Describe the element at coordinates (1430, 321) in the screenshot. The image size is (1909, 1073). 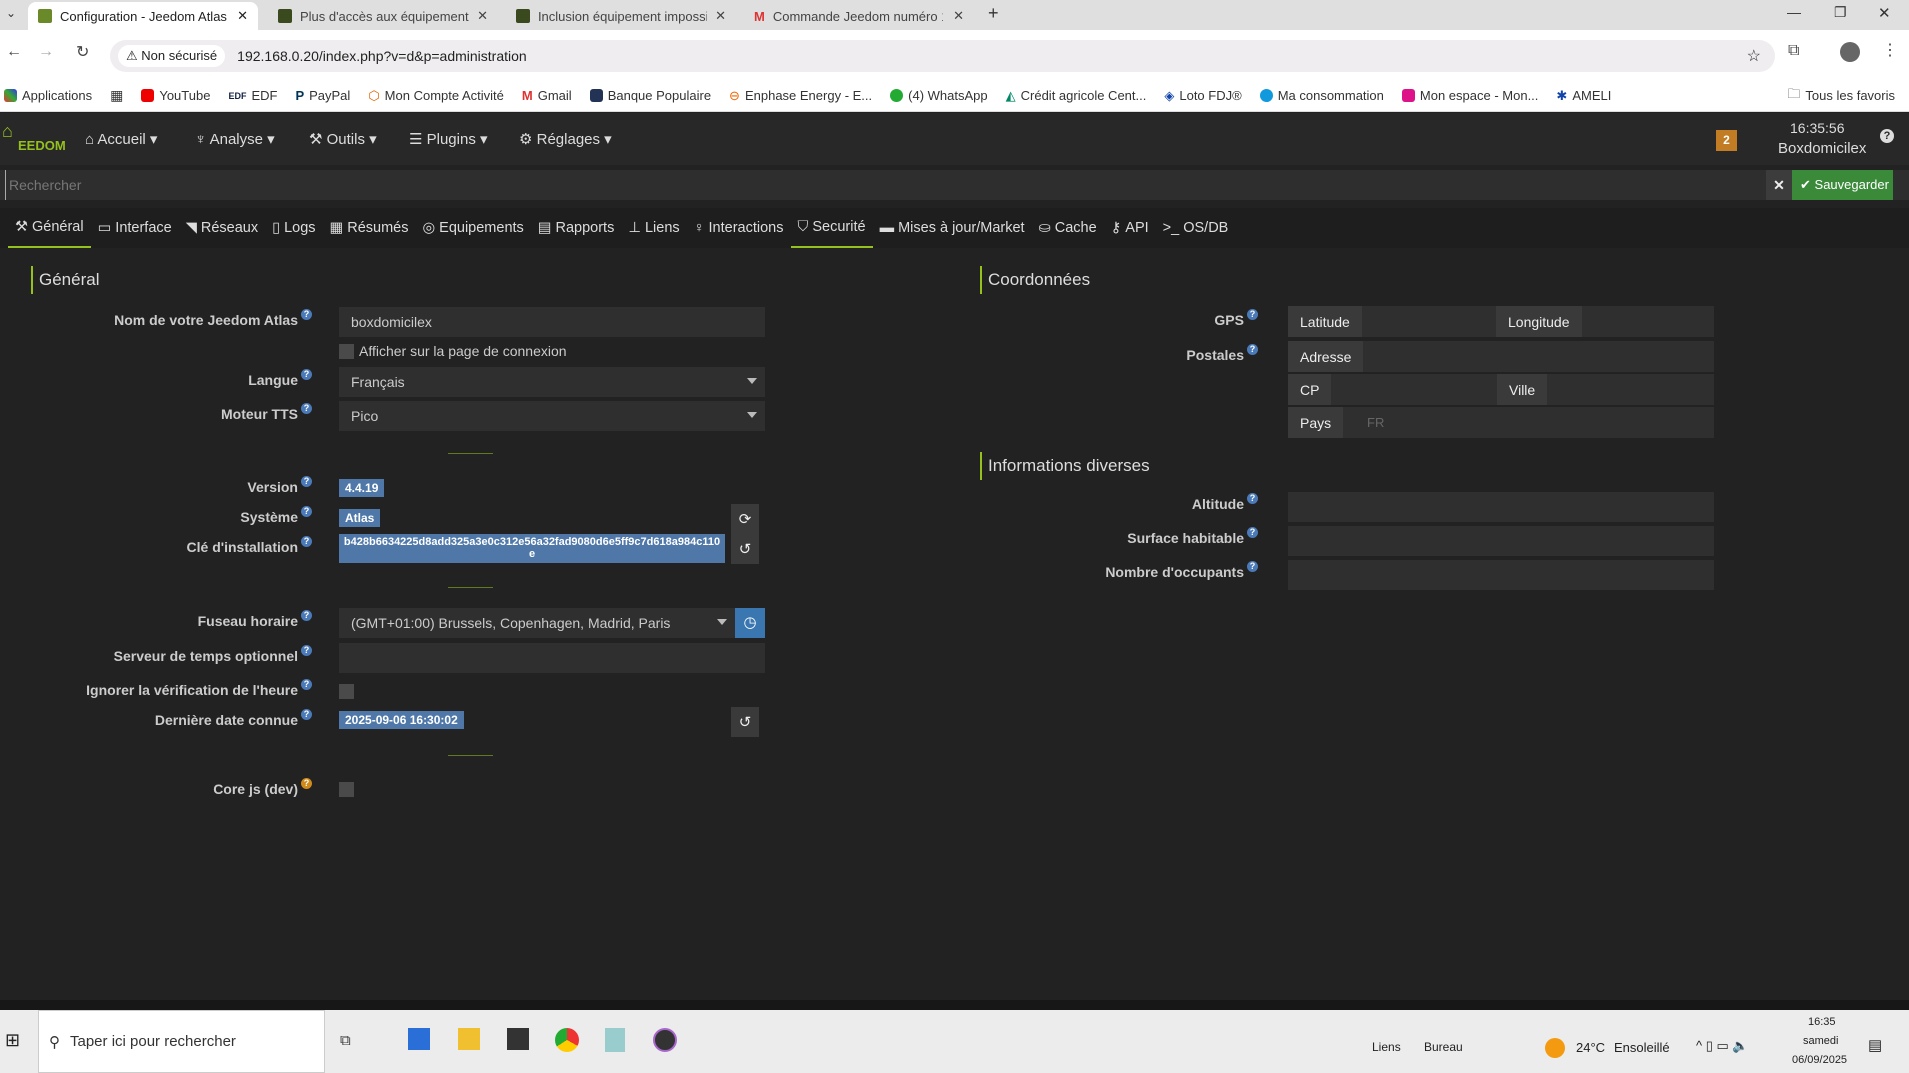
I see `latitude-input` at that location.